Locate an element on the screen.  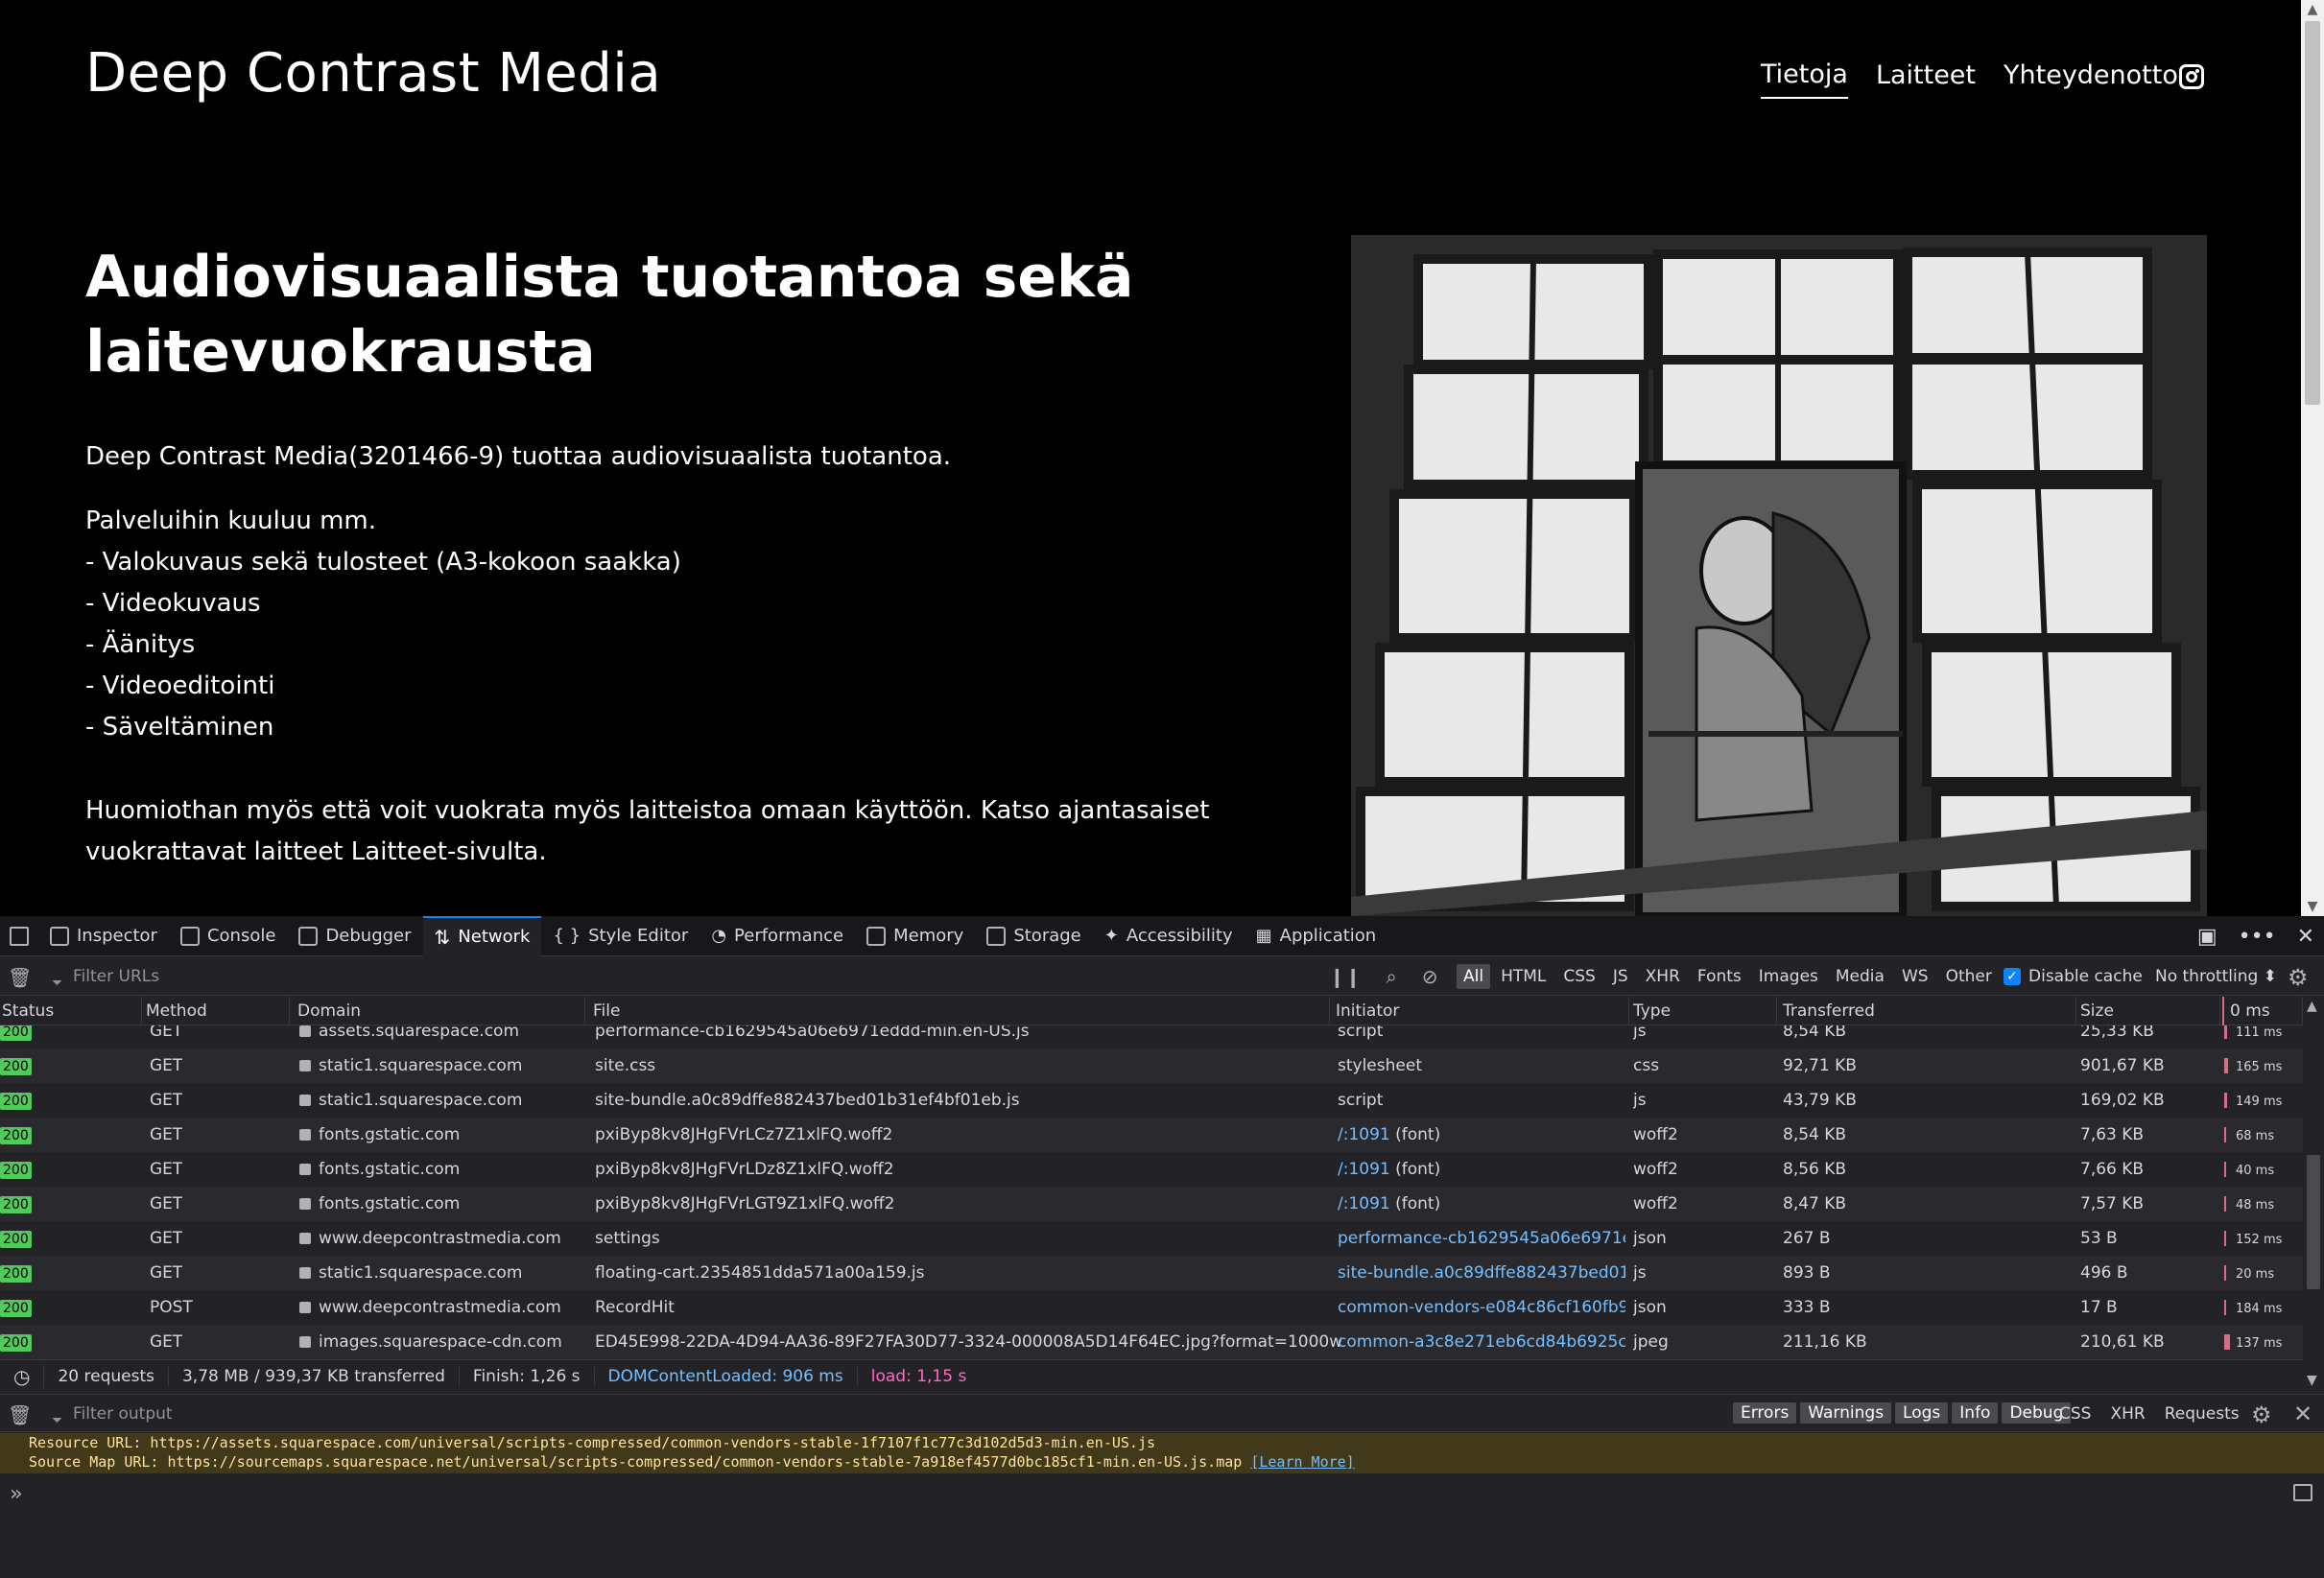
col-type: Type is located at coordinates (1704, 1011).